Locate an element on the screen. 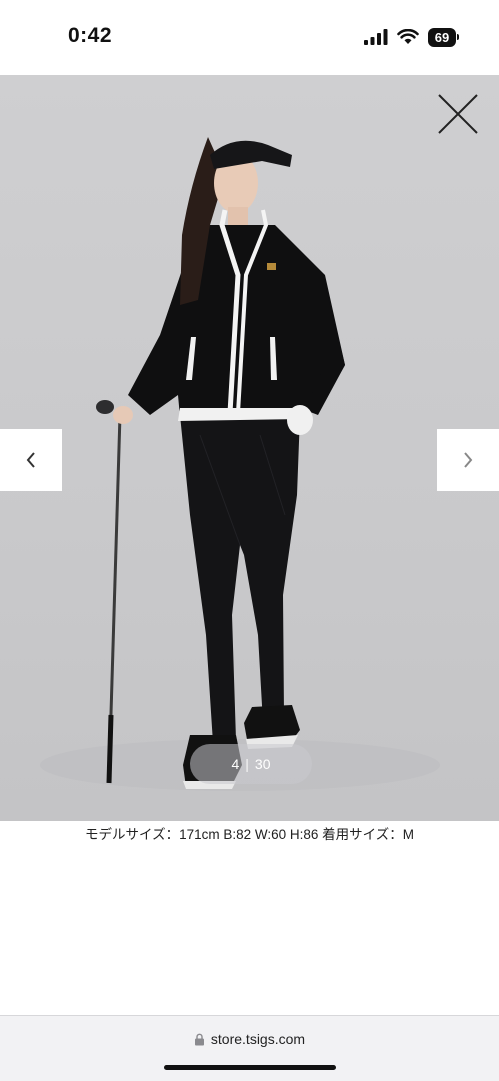 Image resolution: width=499 pixels, height=1081 pixels. status-bar: 0:42 69 is located at coordinates (249, 37).